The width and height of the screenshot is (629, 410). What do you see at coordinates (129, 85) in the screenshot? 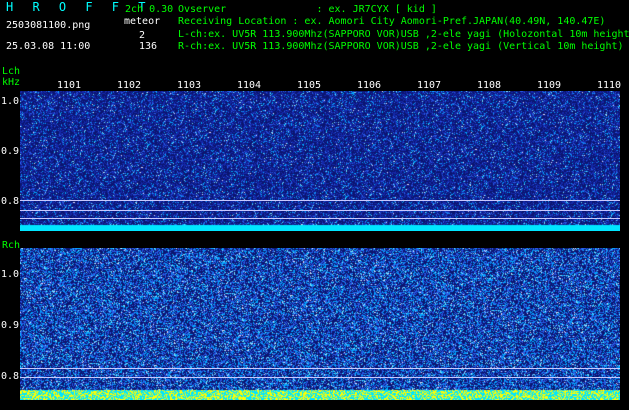
I see `time-tick: 1102` at bounding box center [129, 85].